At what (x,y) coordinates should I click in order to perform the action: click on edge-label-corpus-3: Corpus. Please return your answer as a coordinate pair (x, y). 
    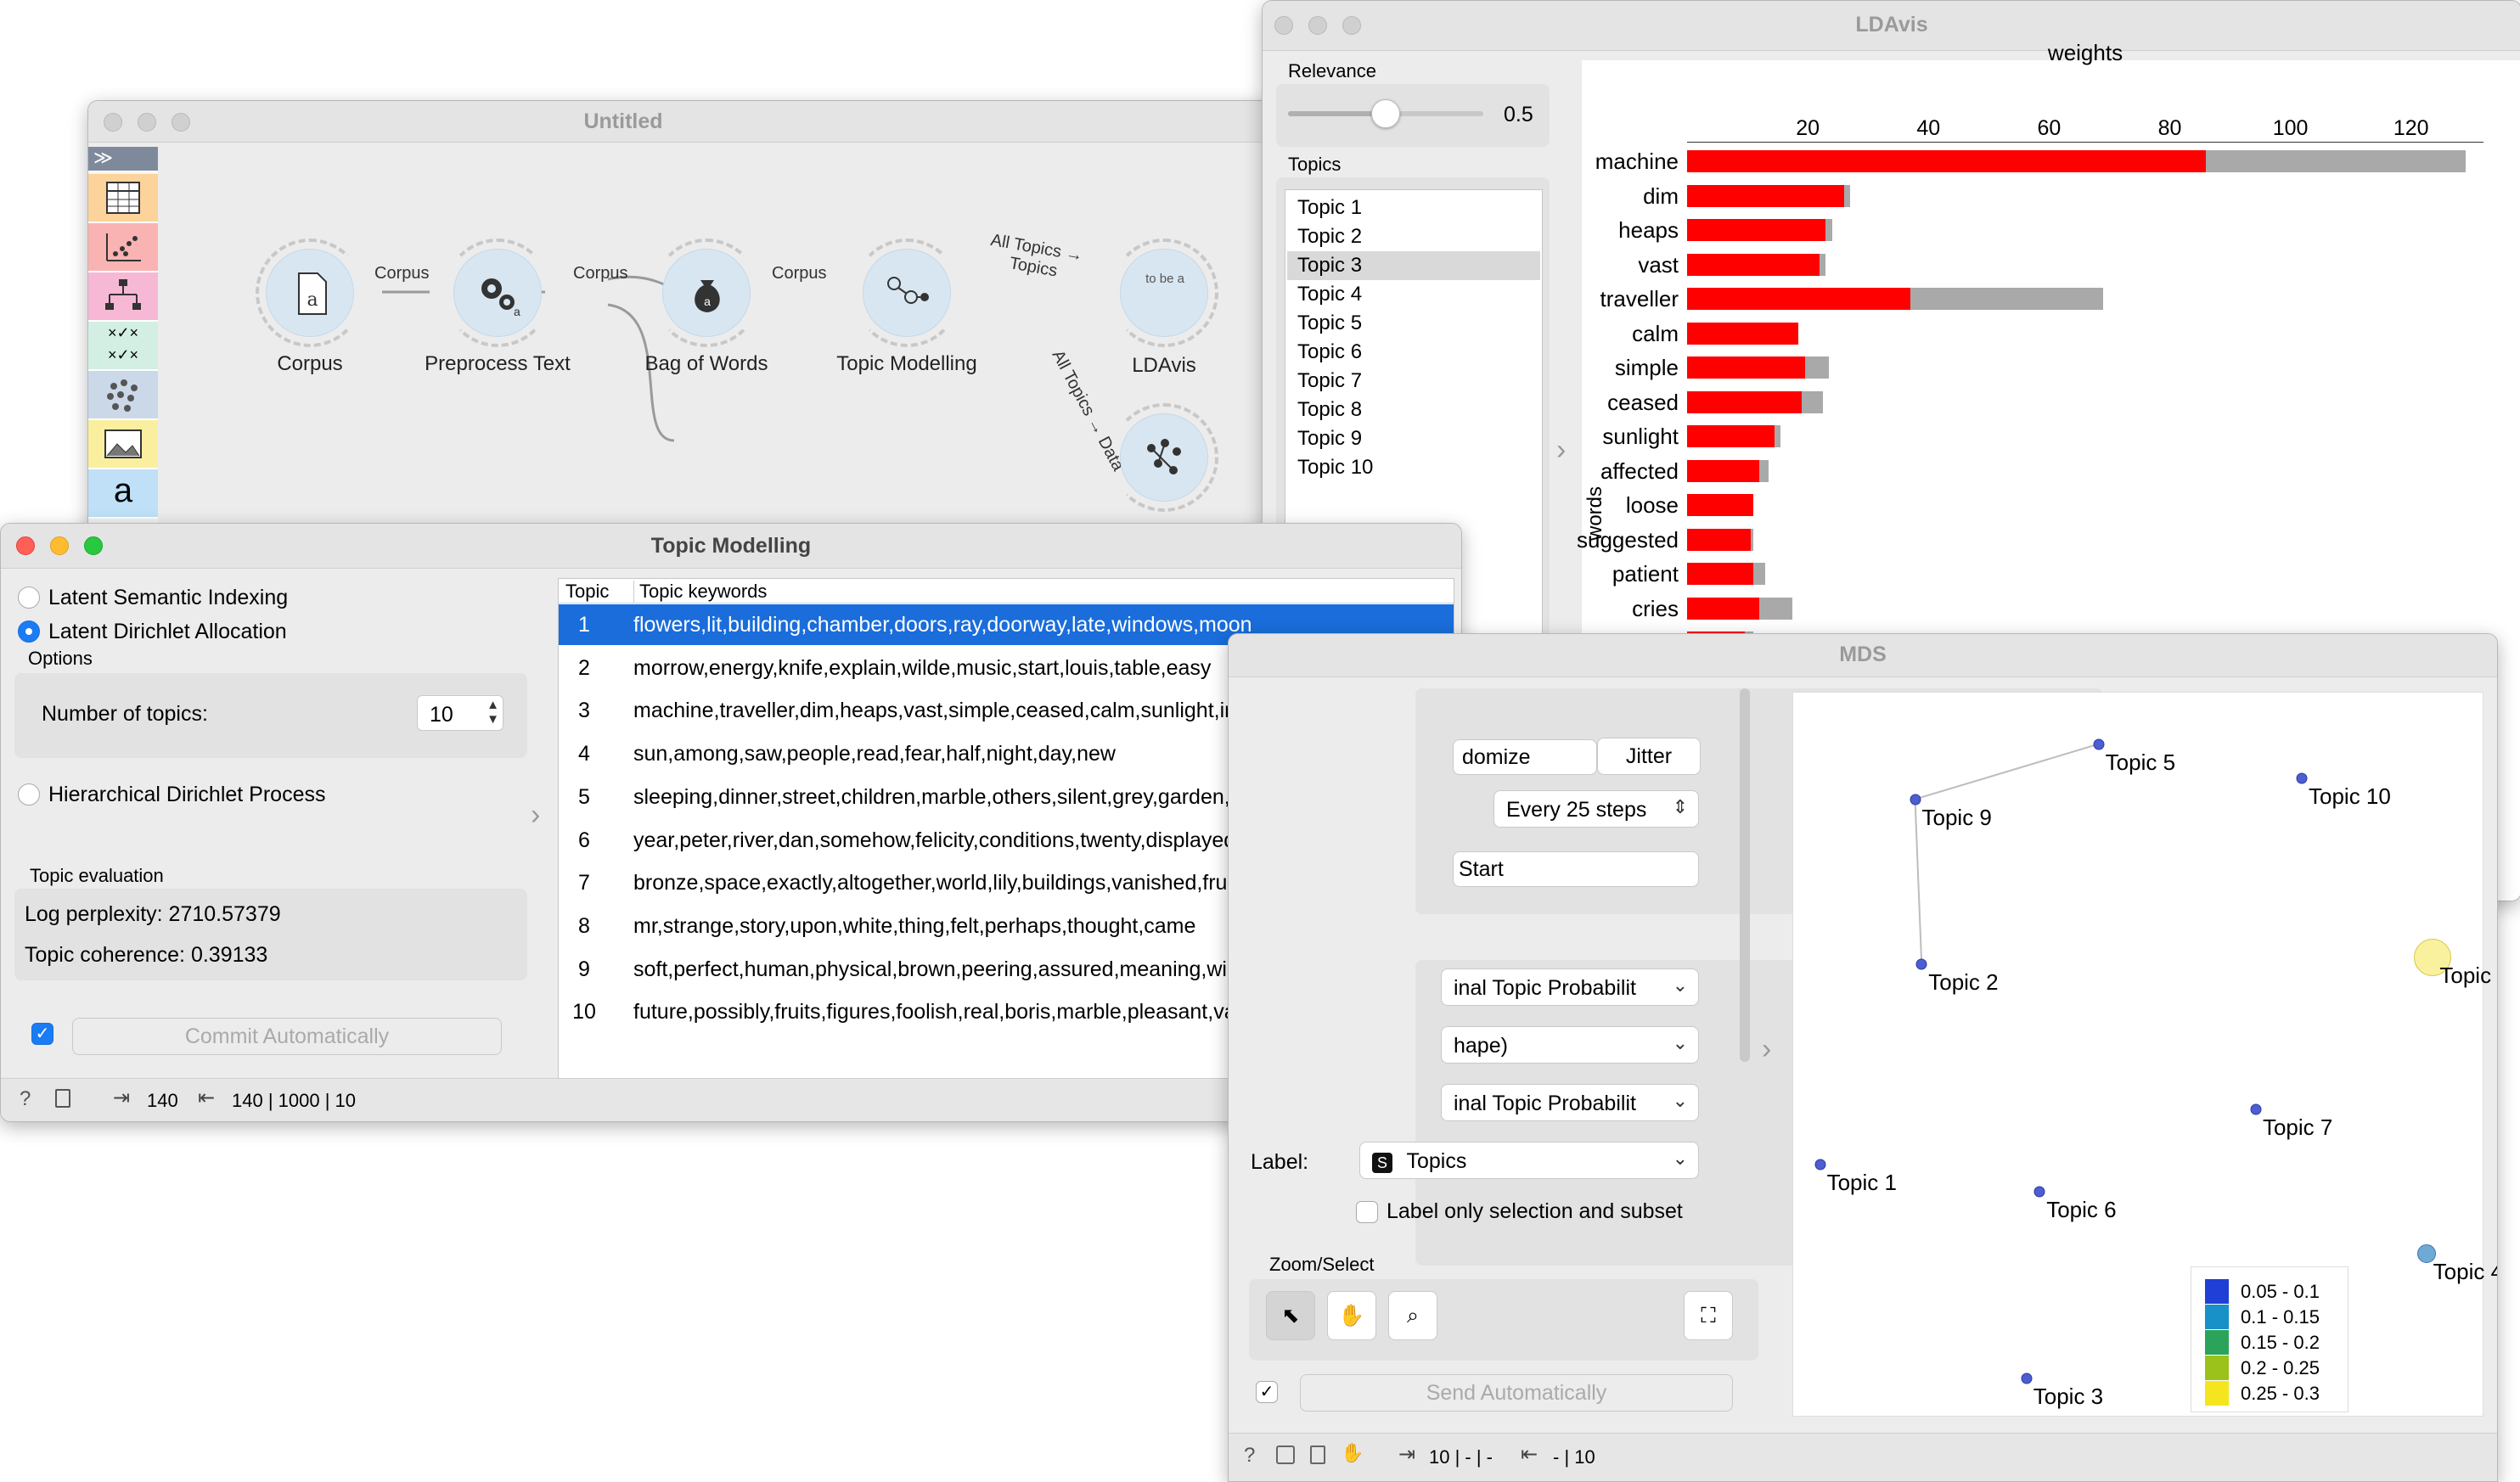
    Looking at the image, I should click on (799, 273).